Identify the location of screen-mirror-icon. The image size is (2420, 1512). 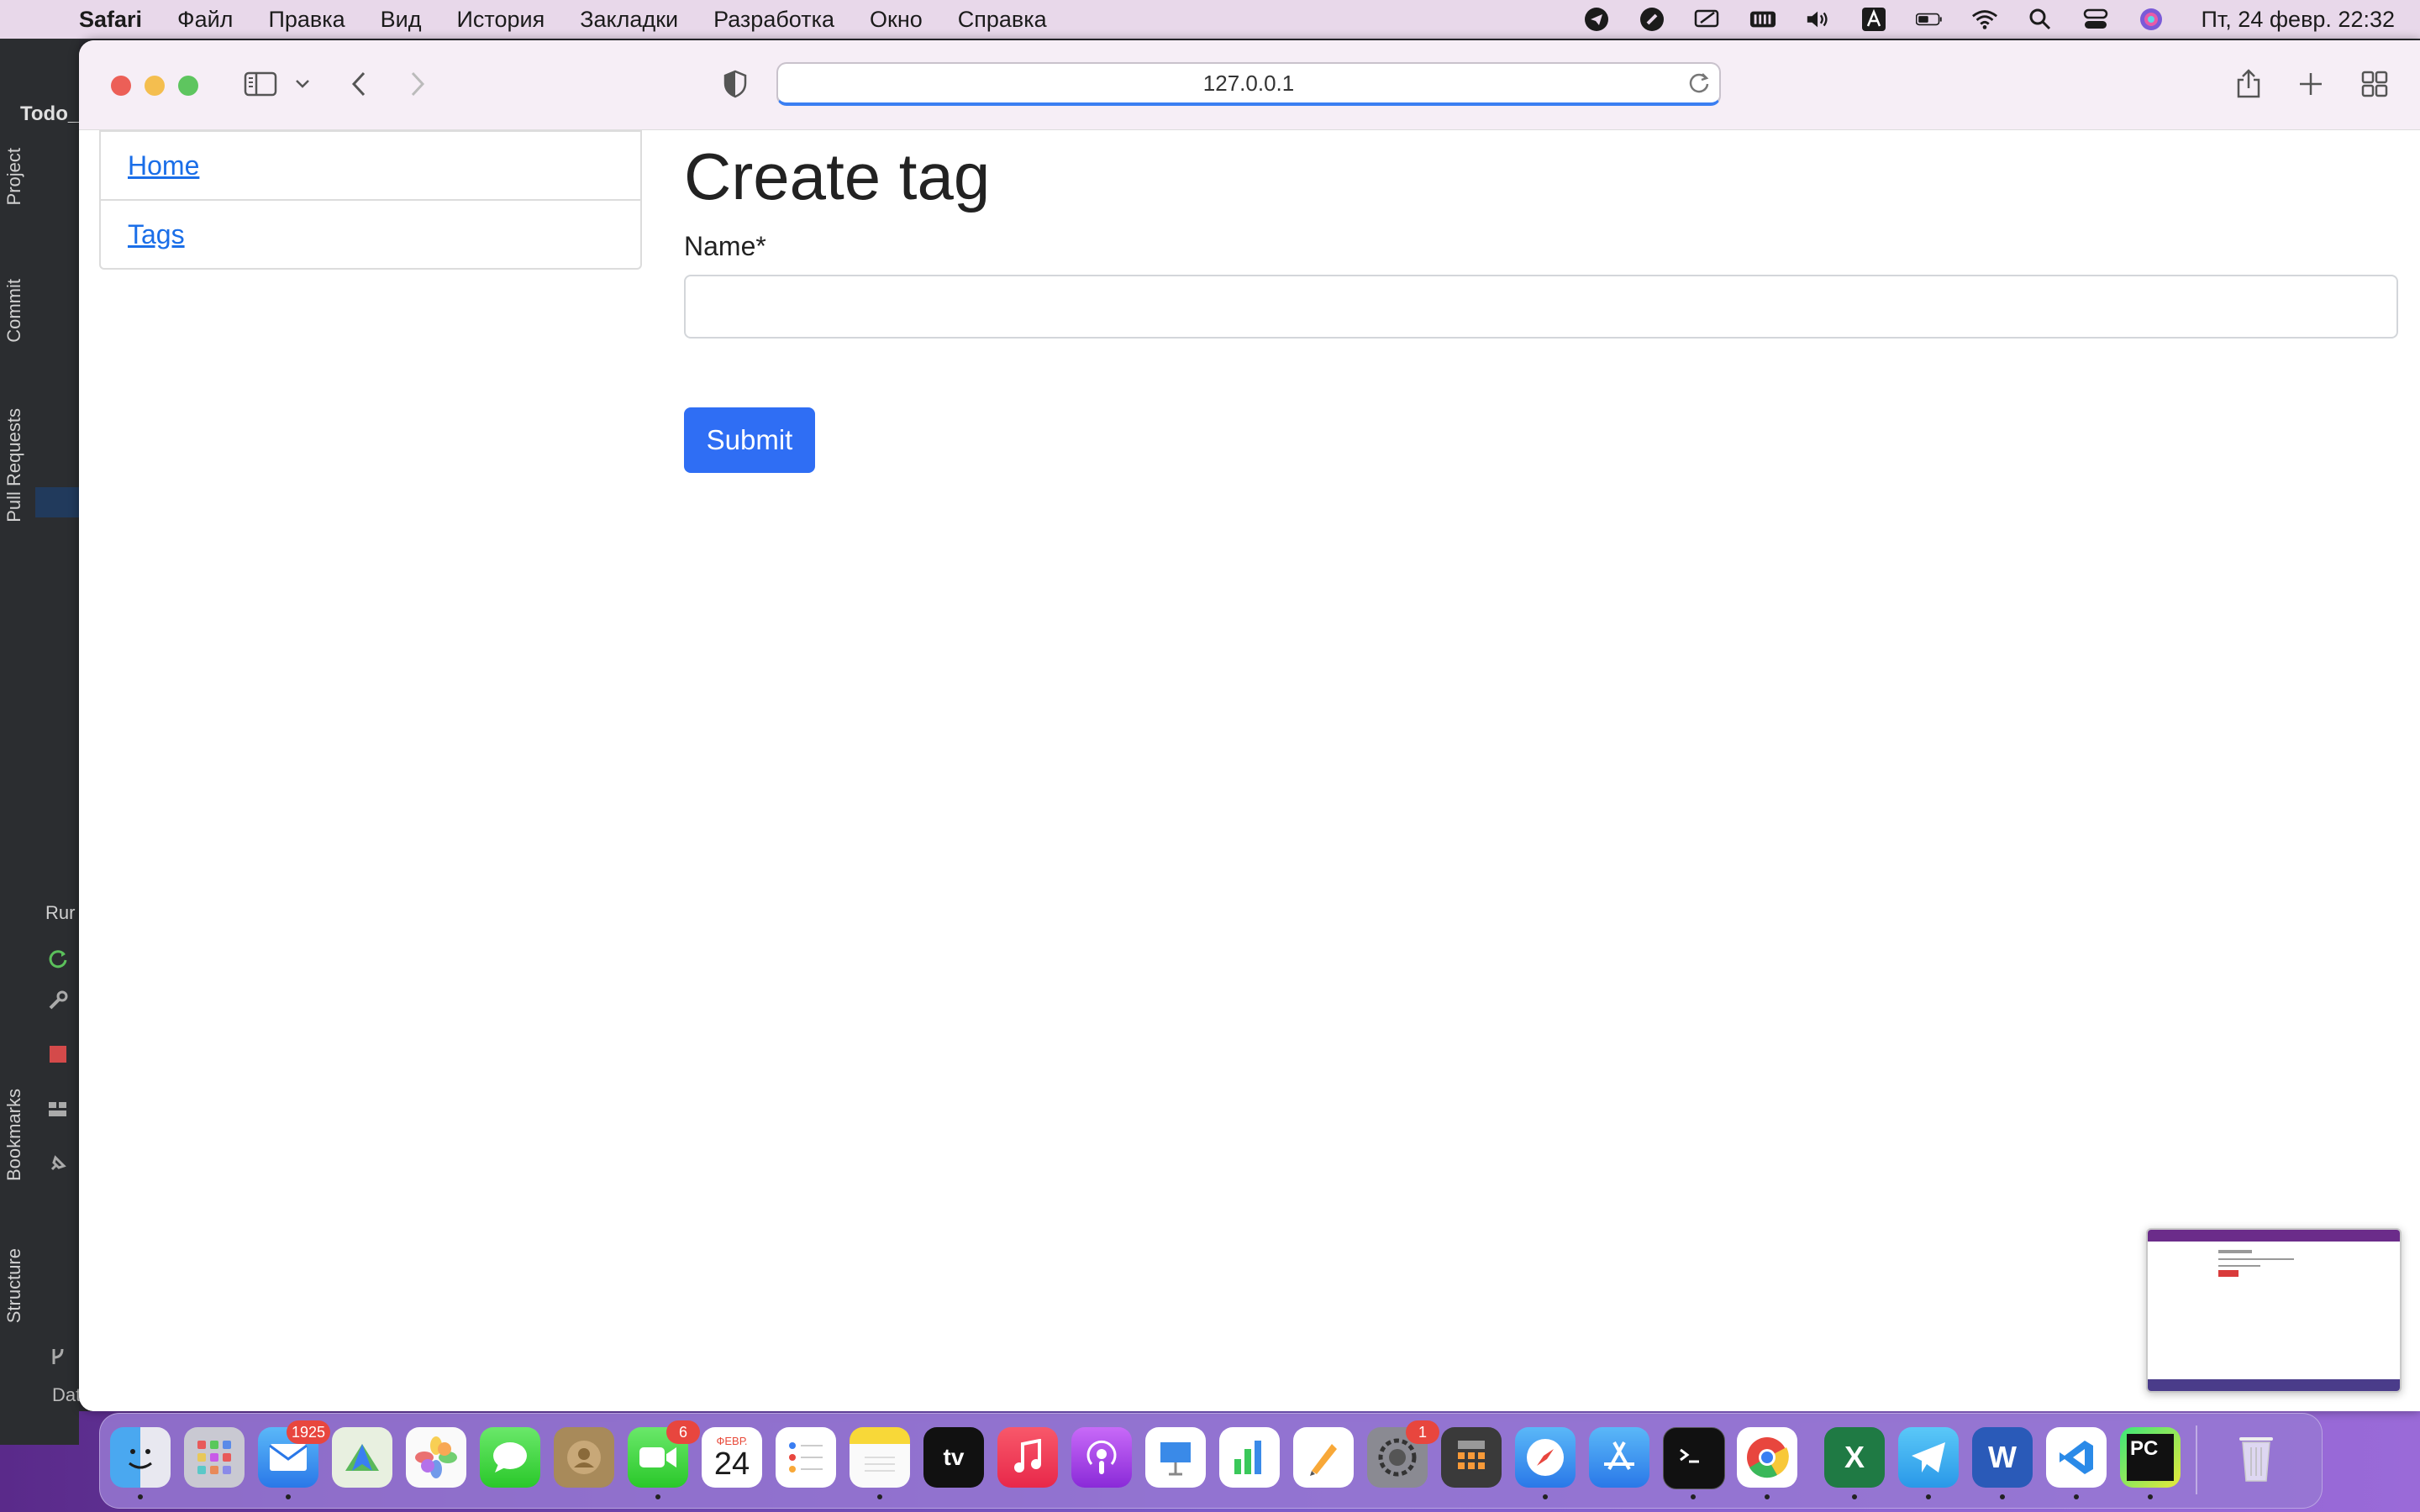
(1708, 19).